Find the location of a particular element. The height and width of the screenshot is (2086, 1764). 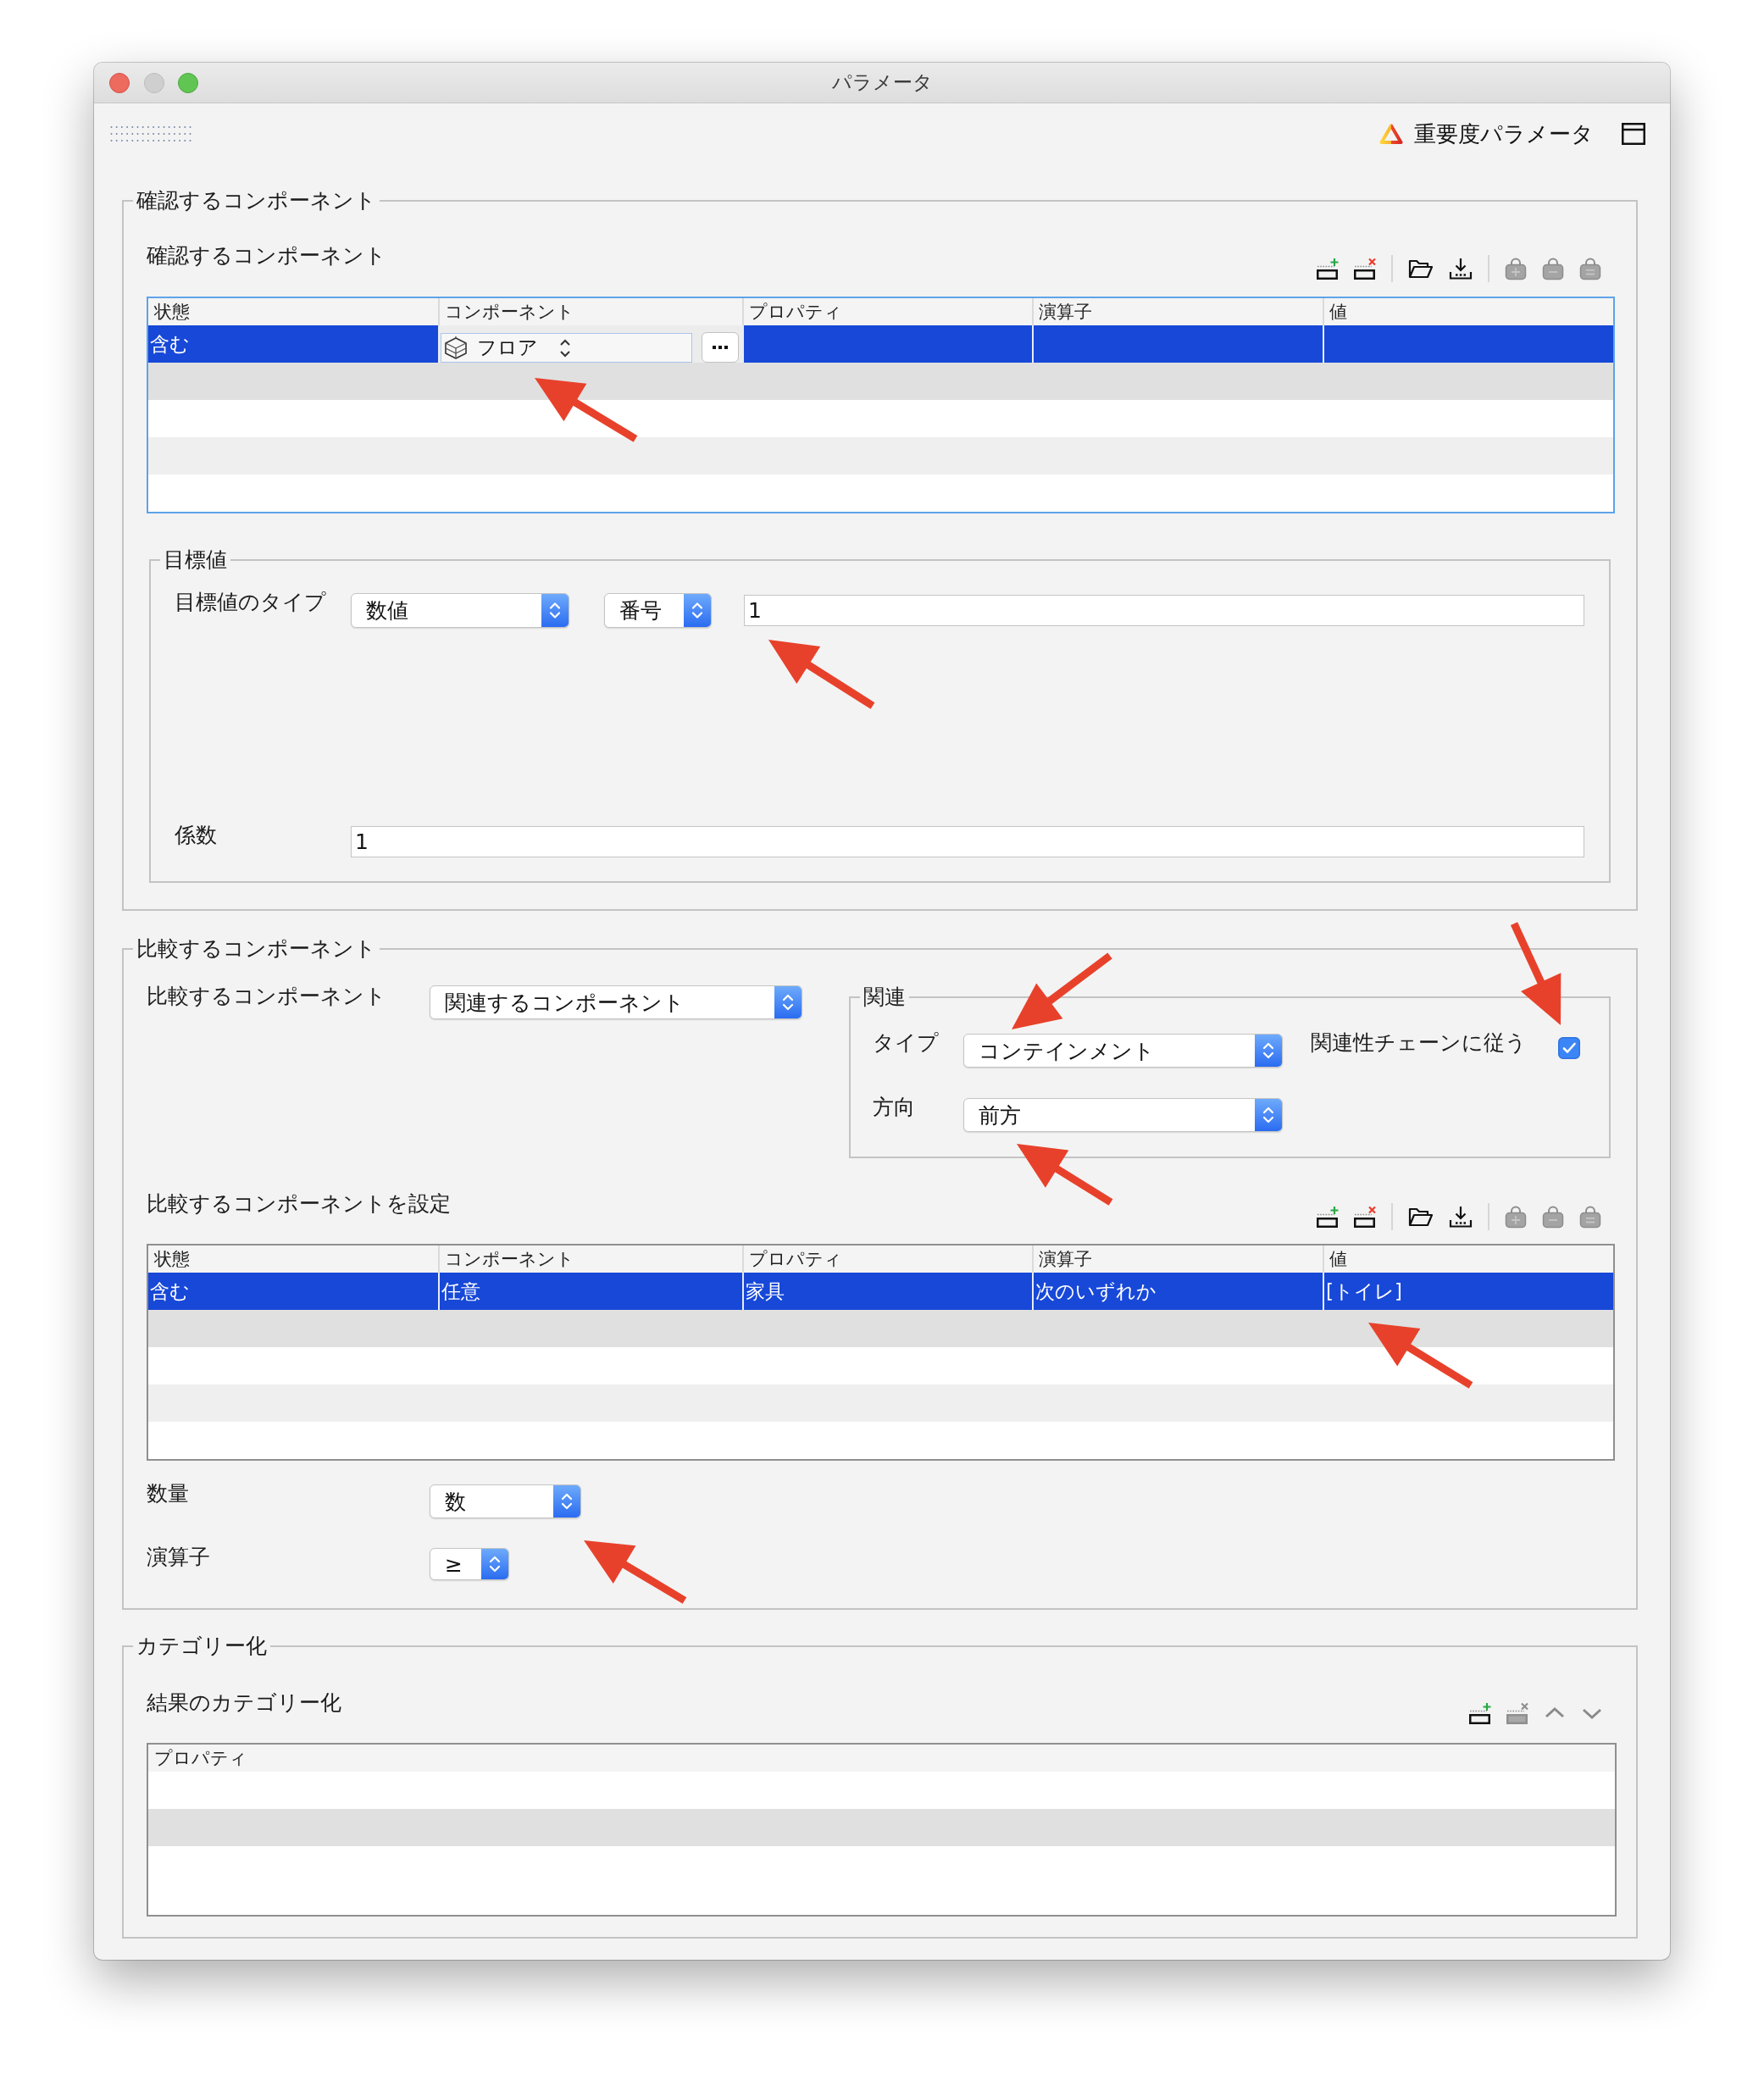

group-title: 確認するコンポーネント is located at coordinates (256, 201).